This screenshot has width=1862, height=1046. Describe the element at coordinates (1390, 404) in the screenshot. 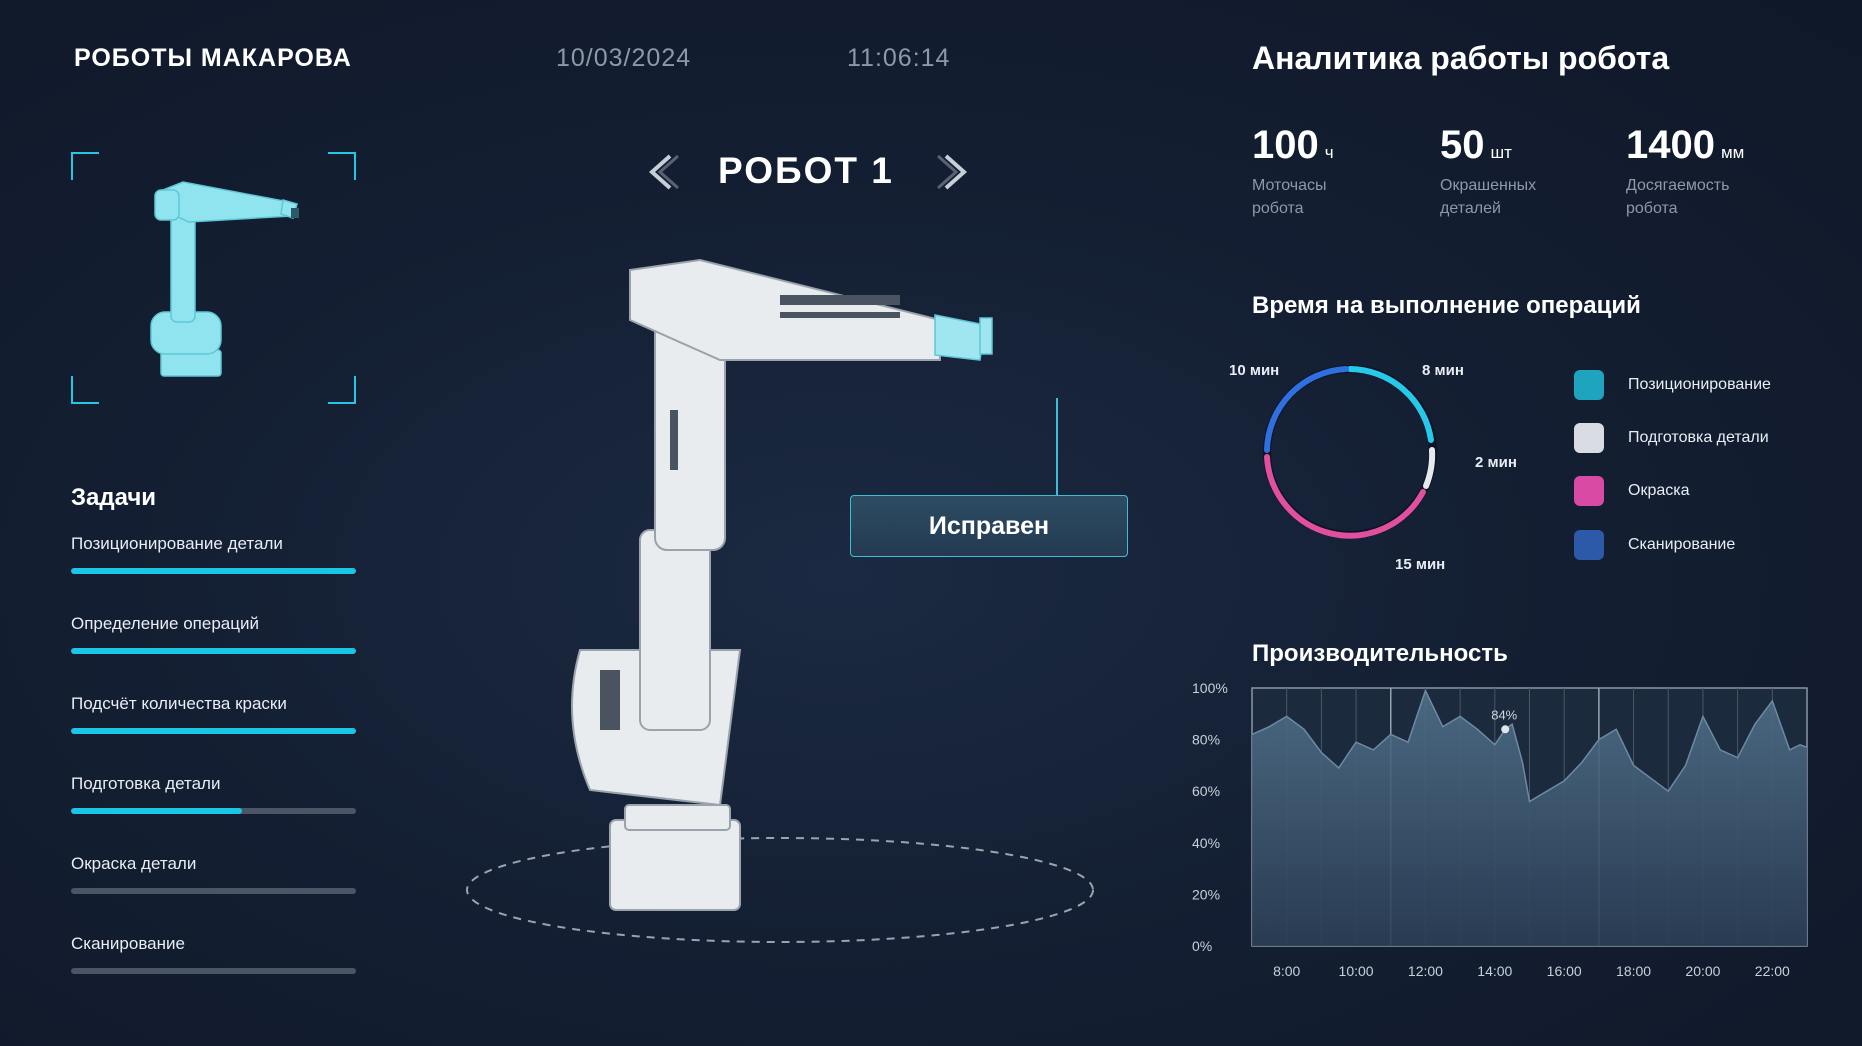

I see `donut-segment-positioning` at that location.